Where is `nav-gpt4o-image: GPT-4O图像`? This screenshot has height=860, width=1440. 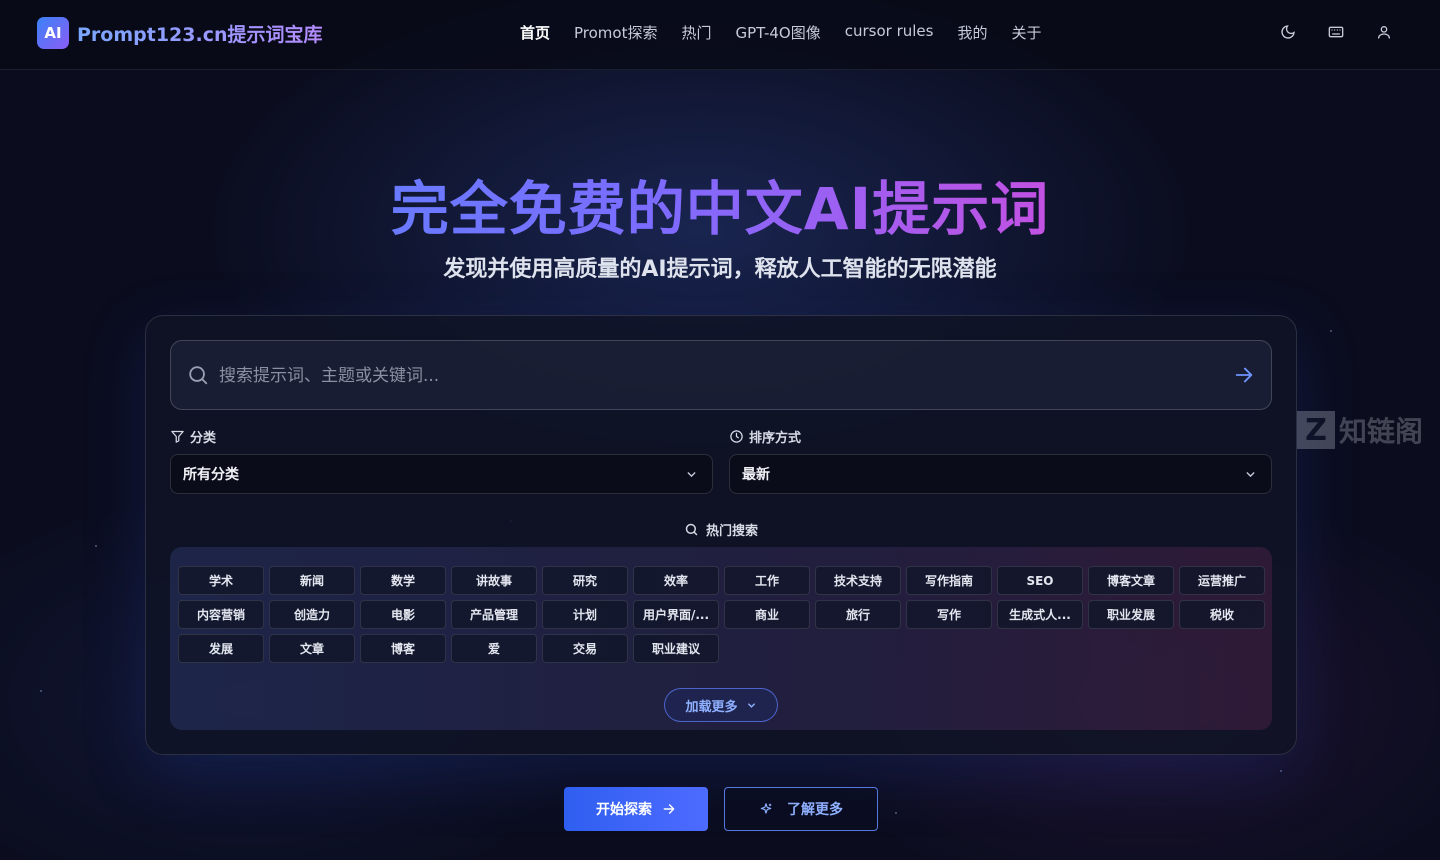 nav-gpt4o-image: GPT-4O图像 is located at coordinates (778, 32).